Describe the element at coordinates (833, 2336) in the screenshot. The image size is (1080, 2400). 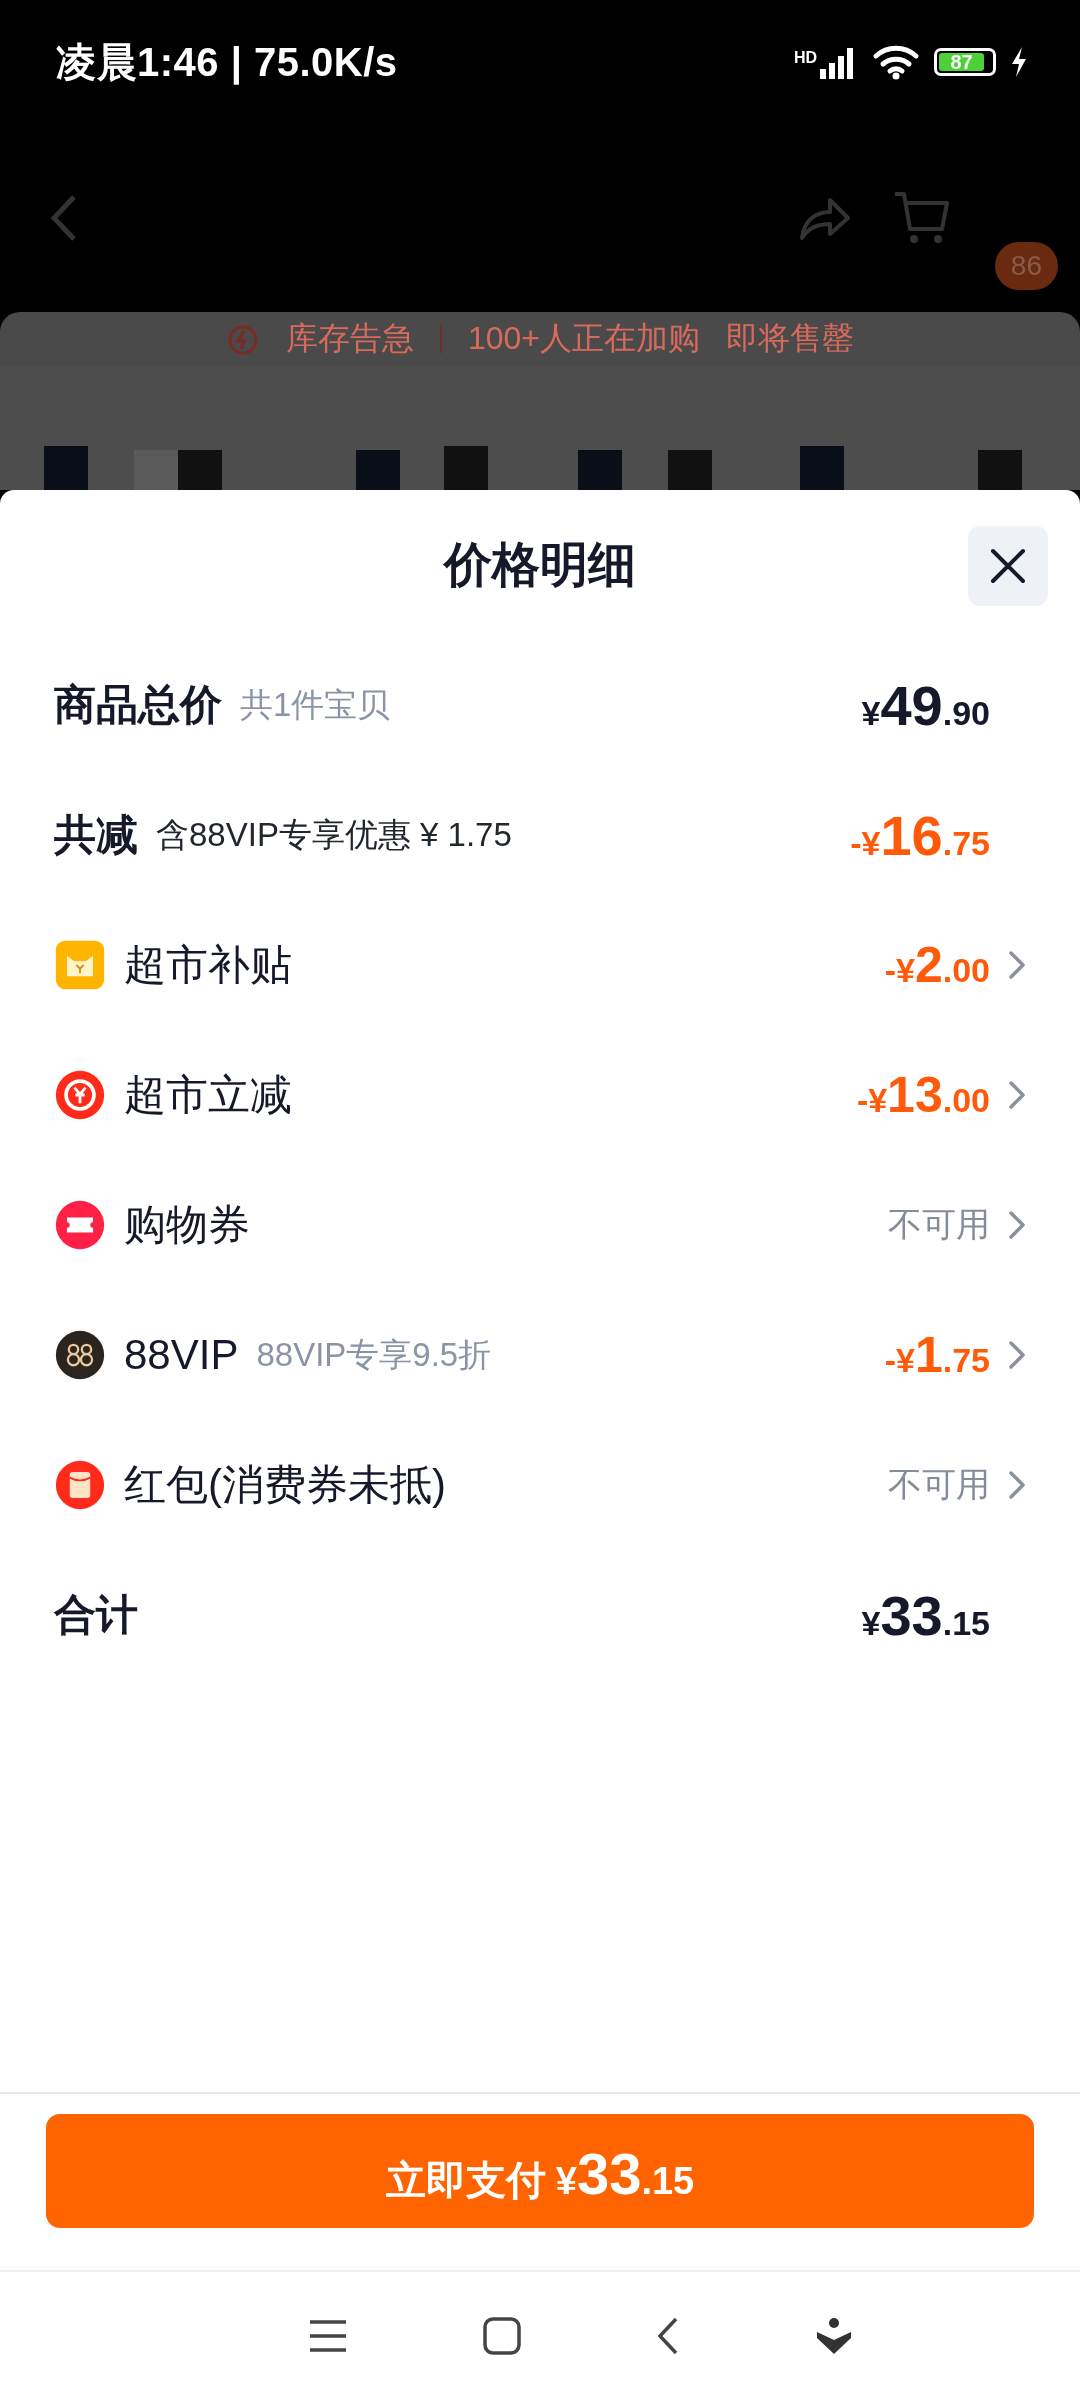
I see `assistant-icon` at that location.